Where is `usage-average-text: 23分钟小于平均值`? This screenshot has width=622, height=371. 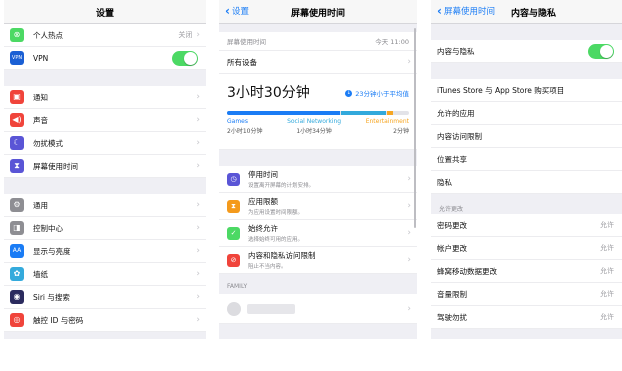
usage-average-text: 23分钟小于平均值 is located at coordinates (382, 94).